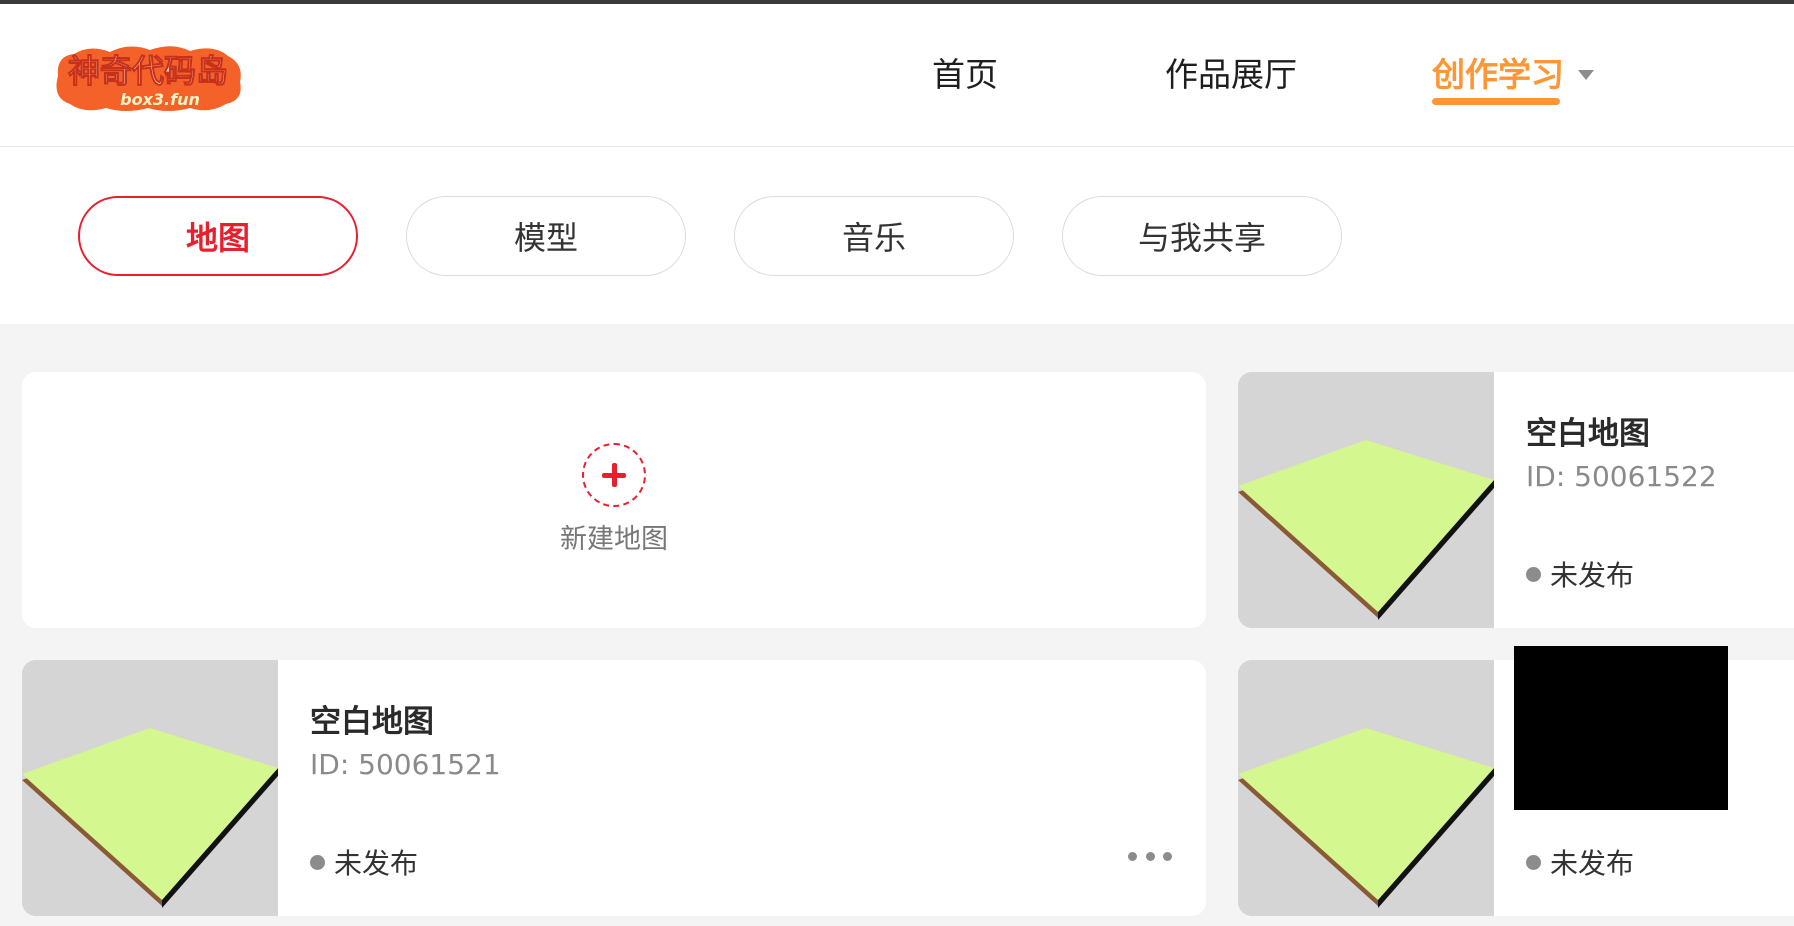 The height and width of the screenshot is (926, 1794). I want to click on logo: 神奇代码岛 box3.fun, so click(148, 78).